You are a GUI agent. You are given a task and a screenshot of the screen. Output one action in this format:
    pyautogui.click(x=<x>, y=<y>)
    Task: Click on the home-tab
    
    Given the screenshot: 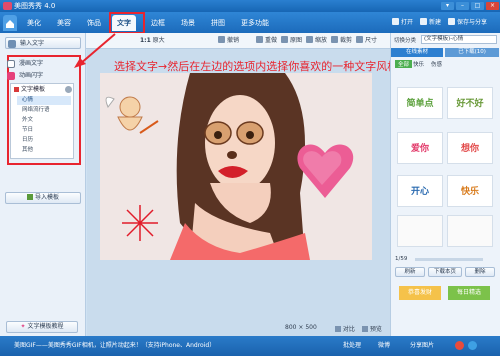 What is the action you would take?
    pyautogui.click(x=10, y=23)
    